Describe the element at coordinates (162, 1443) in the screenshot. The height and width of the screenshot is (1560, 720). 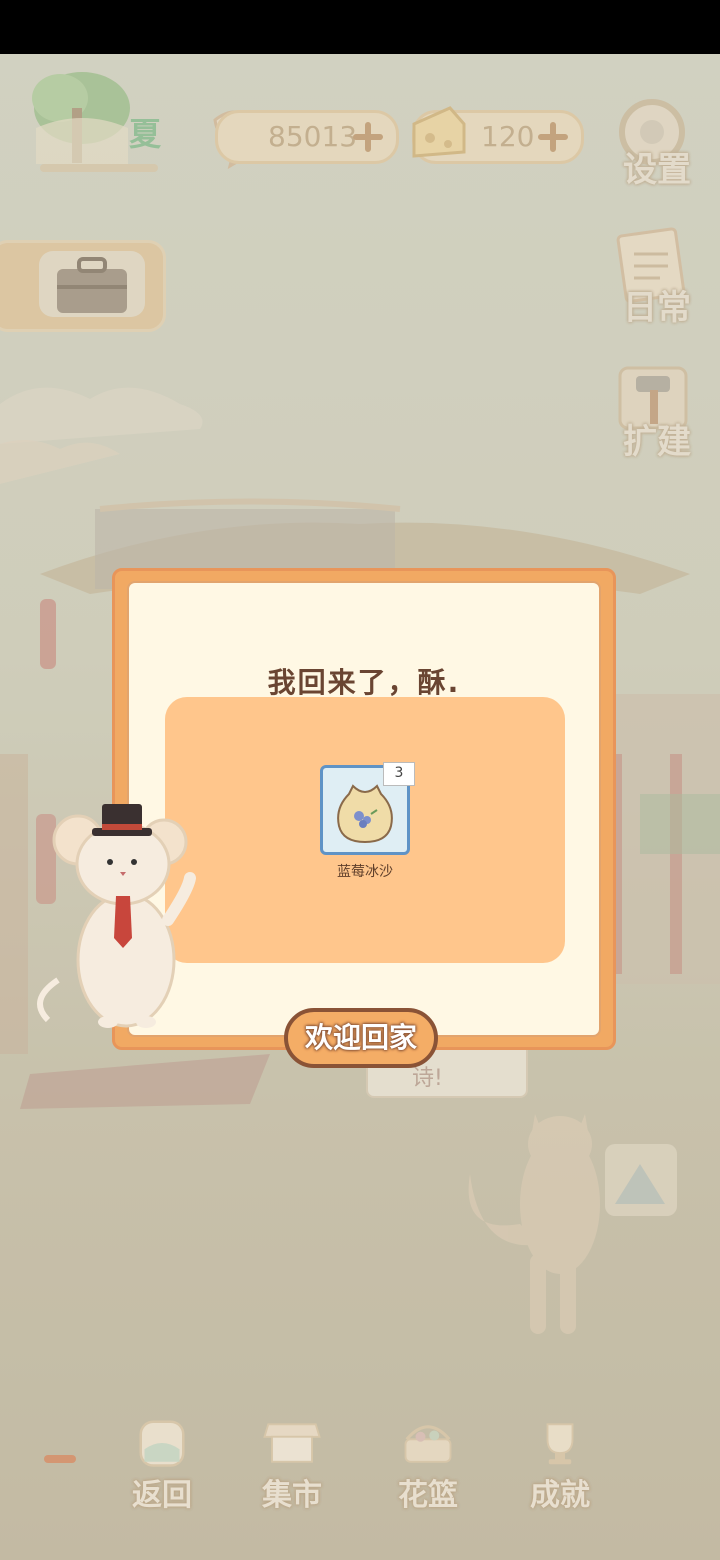
I see `window-icon` at that location.